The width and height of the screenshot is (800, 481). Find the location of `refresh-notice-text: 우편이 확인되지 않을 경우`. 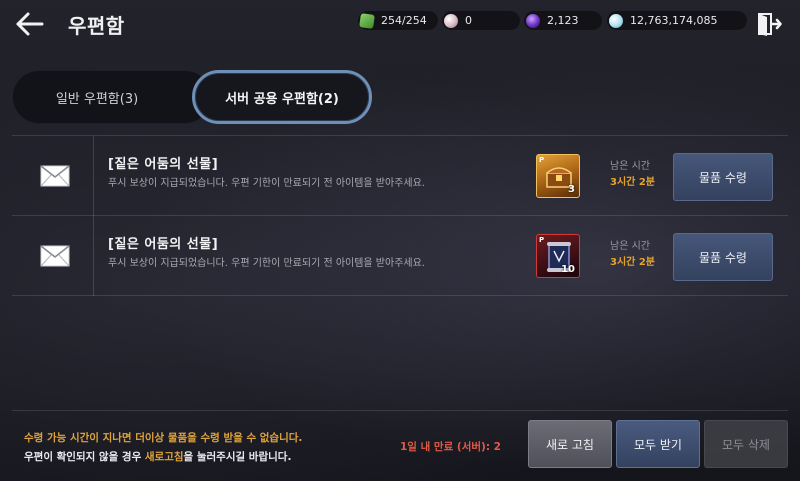

refresh-notice-text: 우편이 확인되지 않을 경우 is located at coordinates (84, 457).